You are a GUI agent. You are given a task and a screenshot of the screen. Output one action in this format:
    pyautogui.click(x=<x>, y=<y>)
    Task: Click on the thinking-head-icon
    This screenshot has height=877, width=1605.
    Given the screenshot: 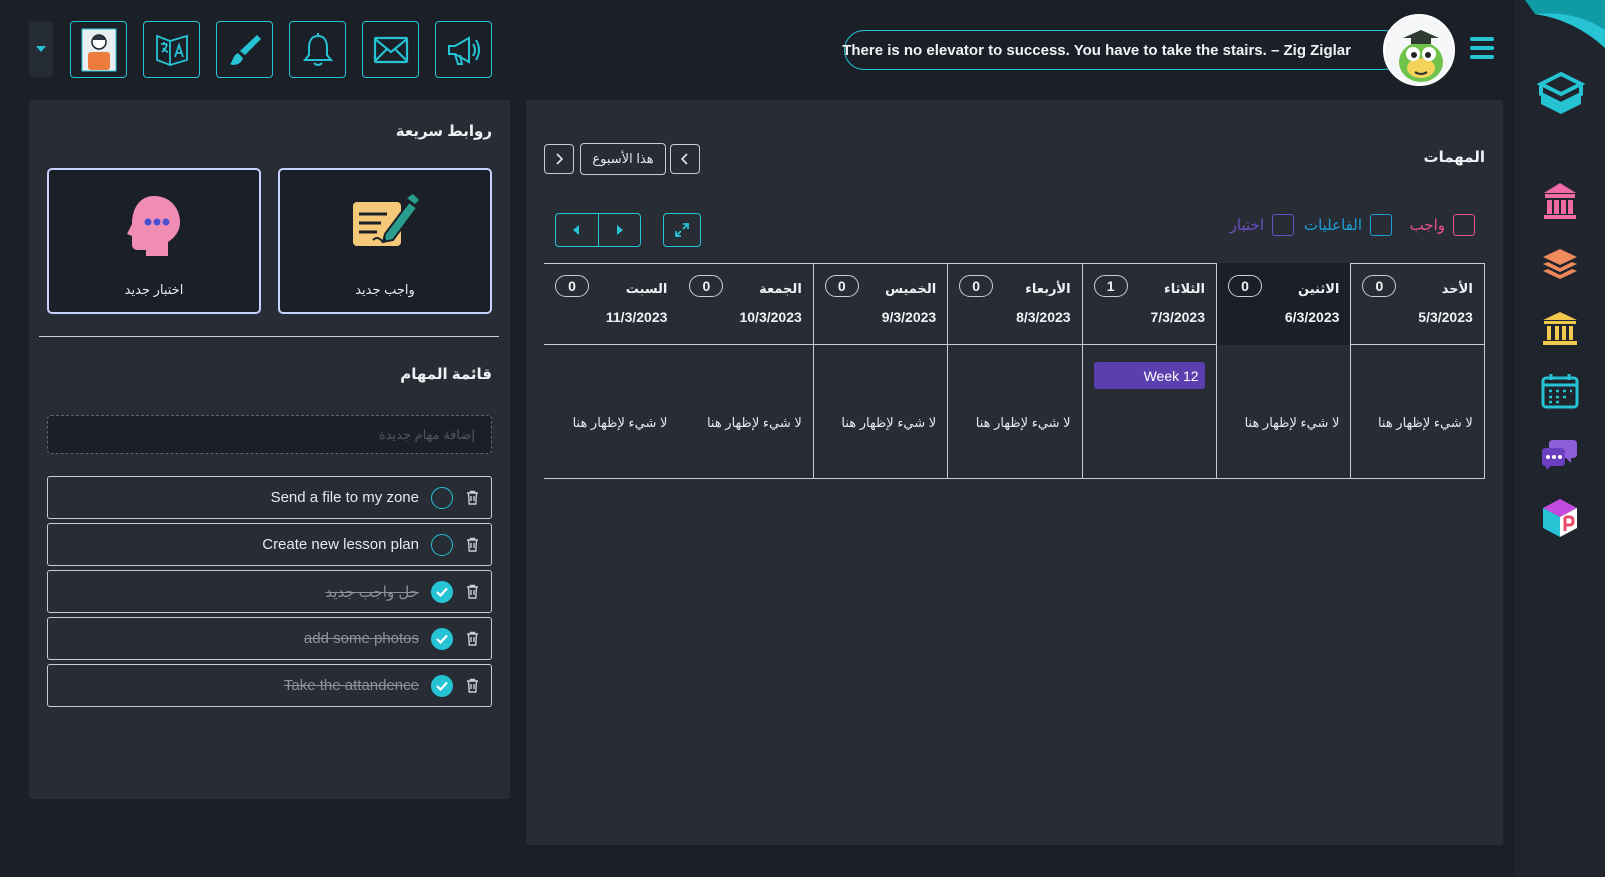 What is the action you would take?
    pyautogui.click(x=153, y=226)
    